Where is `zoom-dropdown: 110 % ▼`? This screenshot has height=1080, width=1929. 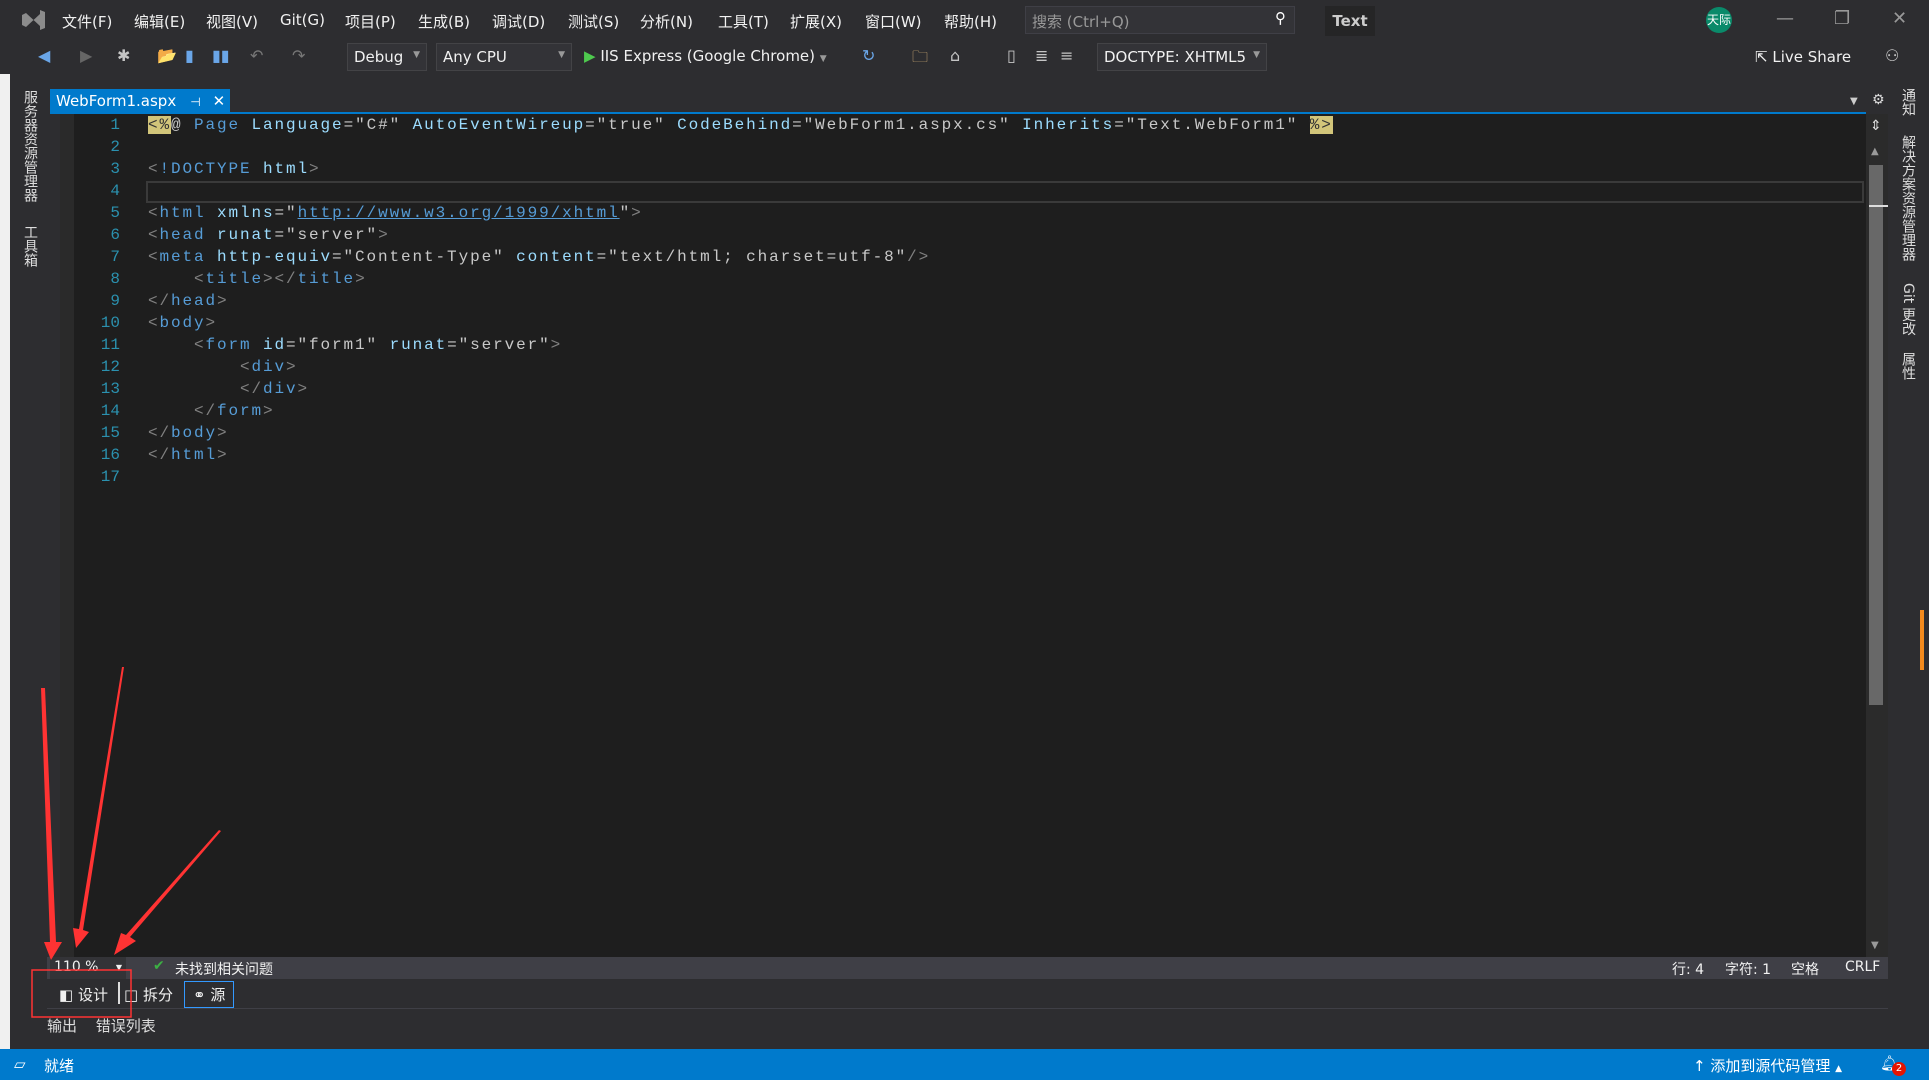 zoom-dropdown: 110 % ▼ is located at coordinates (88, 968).